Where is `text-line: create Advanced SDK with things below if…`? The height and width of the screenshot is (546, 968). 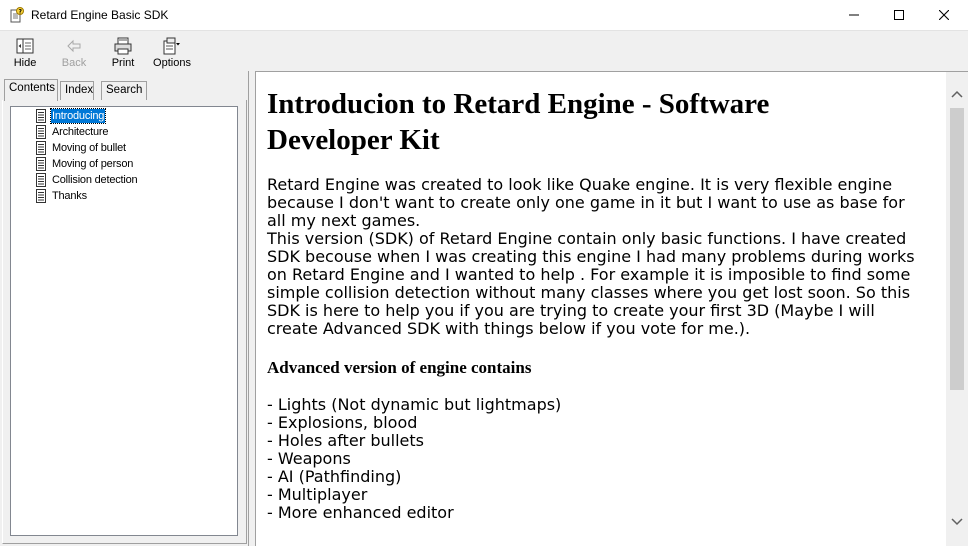
text-line: create Advanced SDK with things below if… is located at coordinates (509, 328).